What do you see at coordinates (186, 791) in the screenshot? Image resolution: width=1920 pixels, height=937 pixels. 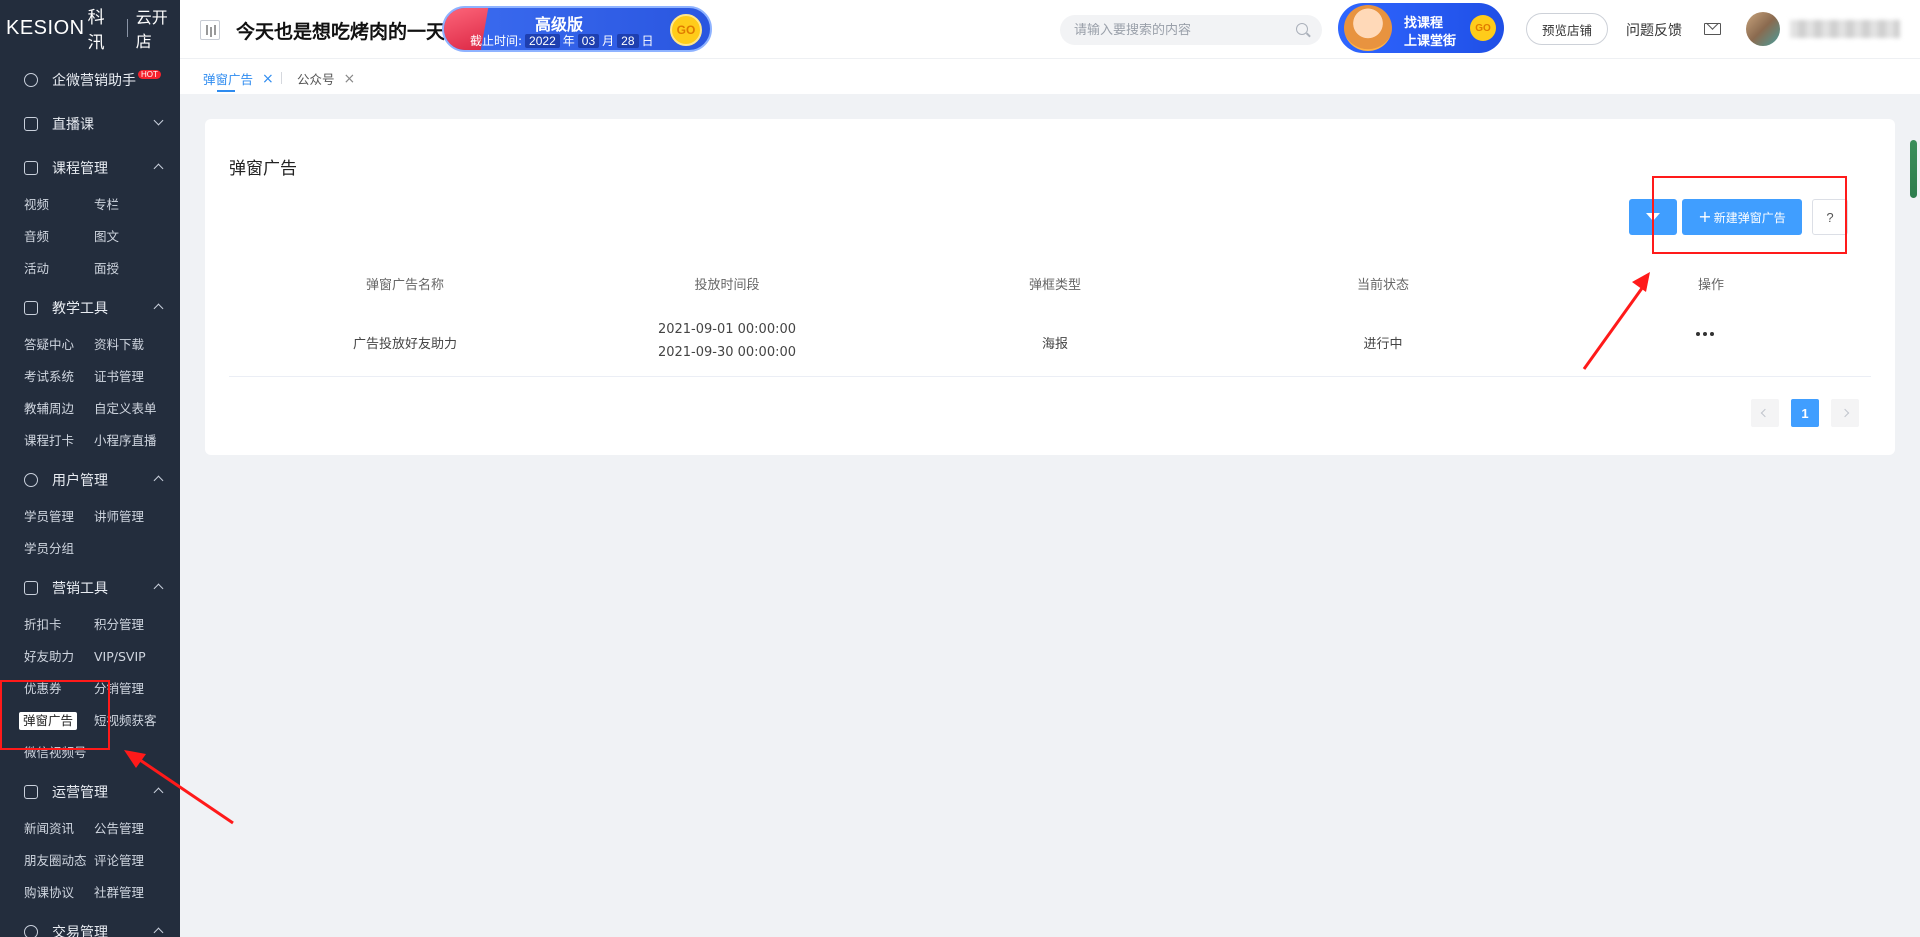 I see `annotation-arrow-line-left` at bounding box center [186, 791].